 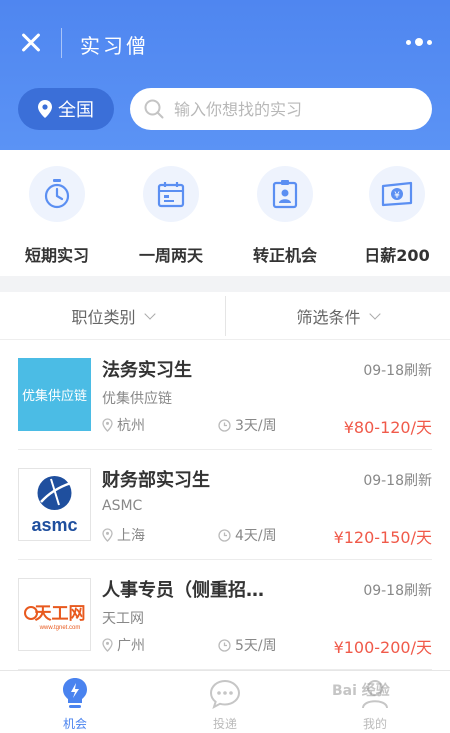 What do you see at coordinates (123, 645) in the screenshot?
I see `job-city: 广州` at bounding box center [123, 645].